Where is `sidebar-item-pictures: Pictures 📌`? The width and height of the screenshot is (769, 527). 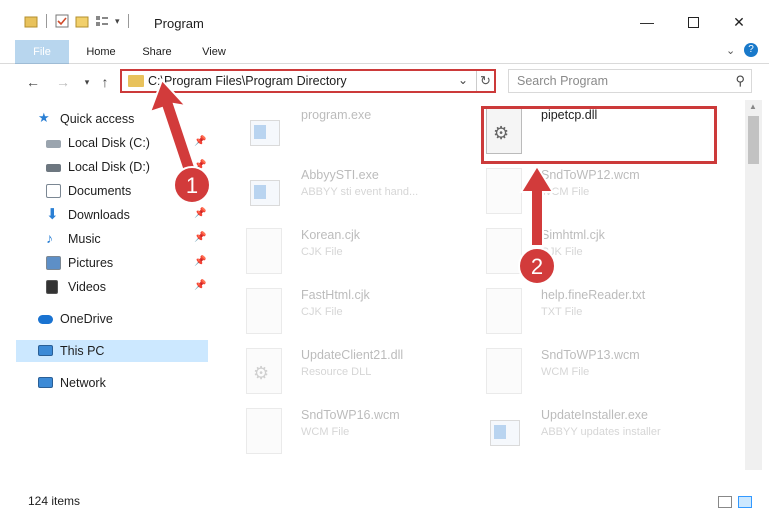
sidebar-item-pictures: Pictures 📌 is located at coordinates (105, 263).